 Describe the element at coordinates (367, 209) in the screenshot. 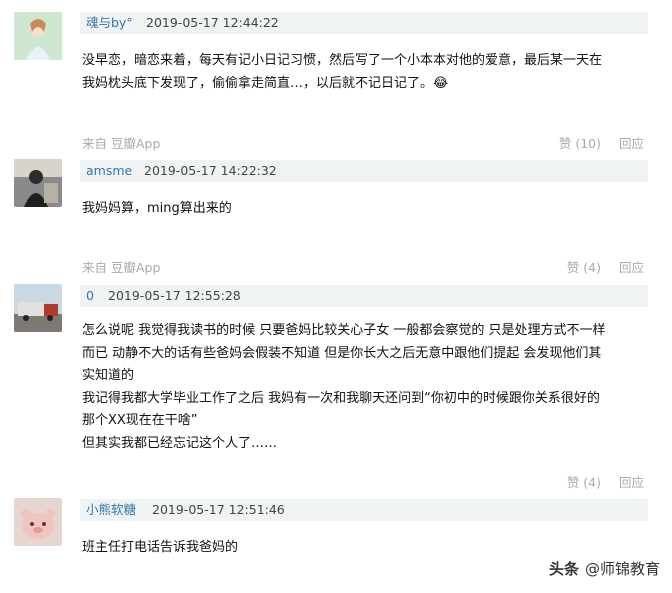

I see `comment-text: 我妈妈算，ming算出来的` at that location.